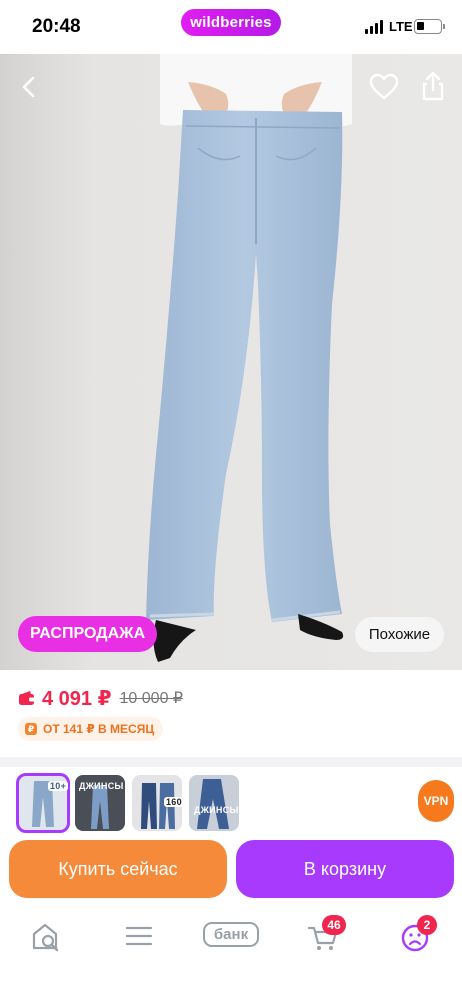  What do you see at coordinates (214, 803) in the screenshot?
I see `thumbnail-4: ДЖИНСЫ` at bounding box center [214, 803].